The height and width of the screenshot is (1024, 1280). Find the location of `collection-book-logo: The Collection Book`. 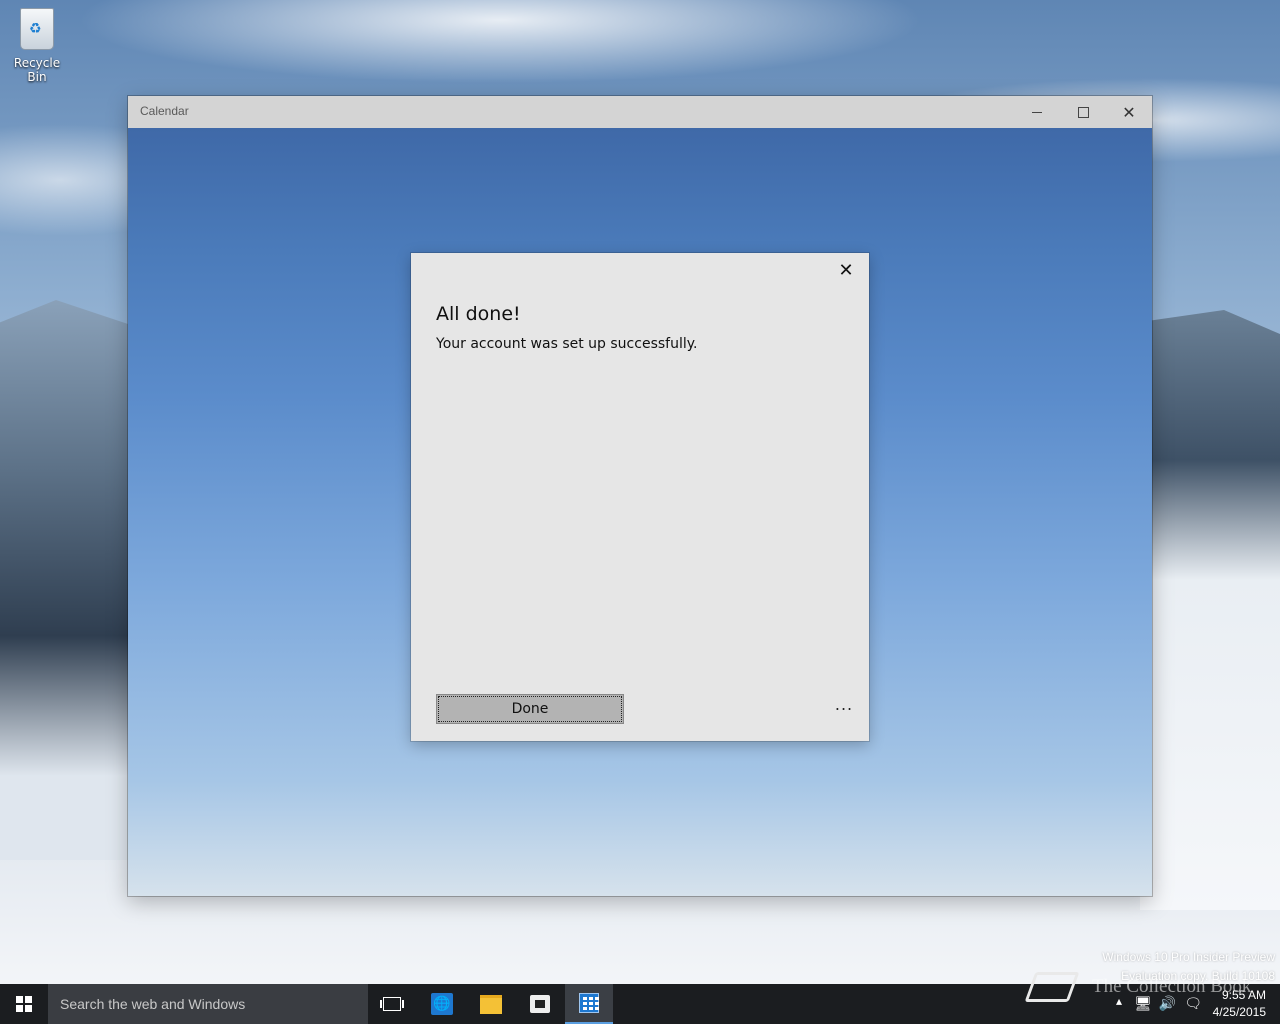

collection-book-logo: The Collection Book is located at coordinates (1138, 987).